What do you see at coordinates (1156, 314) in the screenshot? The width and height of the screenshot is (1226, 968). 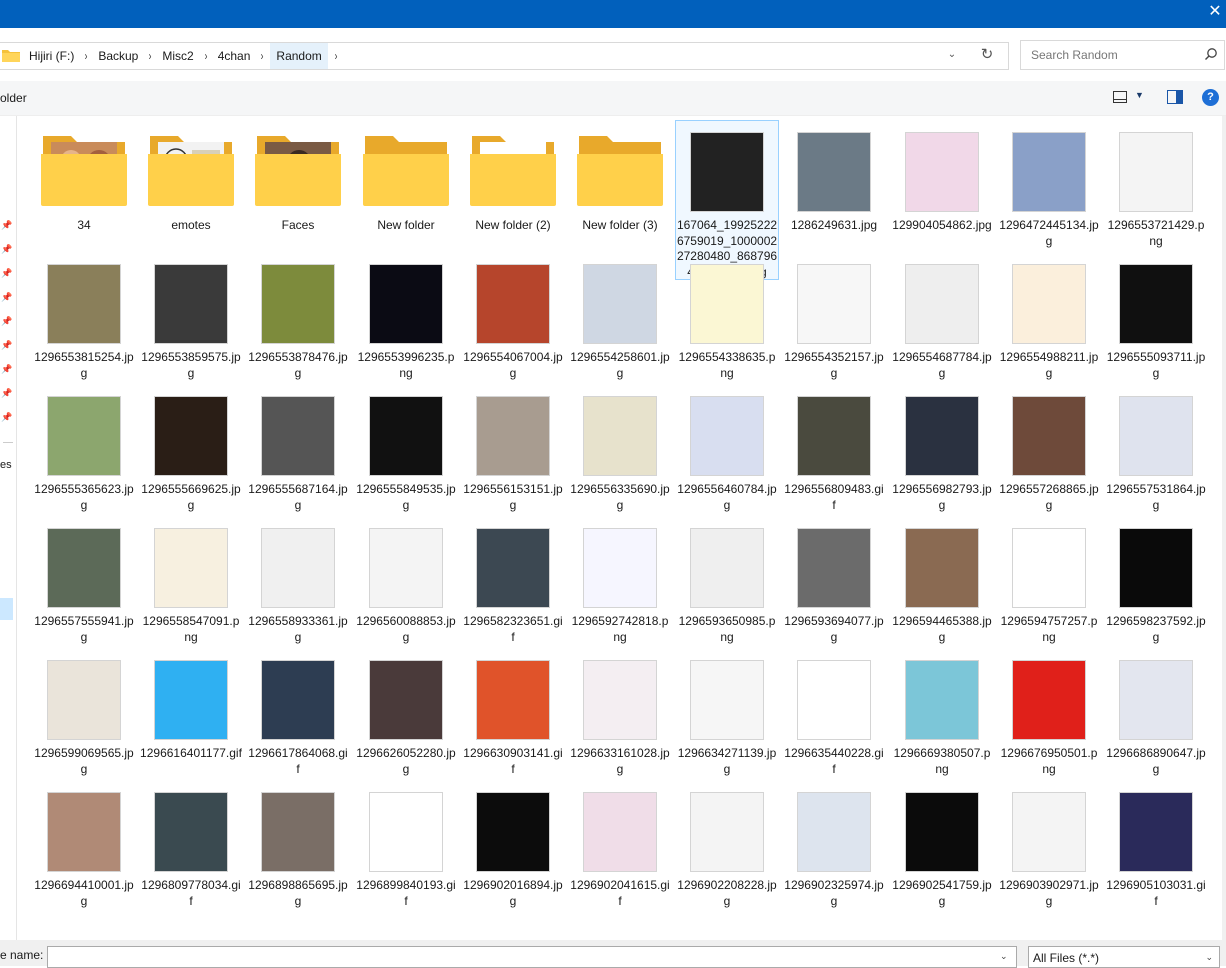 I see `file-item: 1296555093711.jpg` at bounding box center [1156, 314].